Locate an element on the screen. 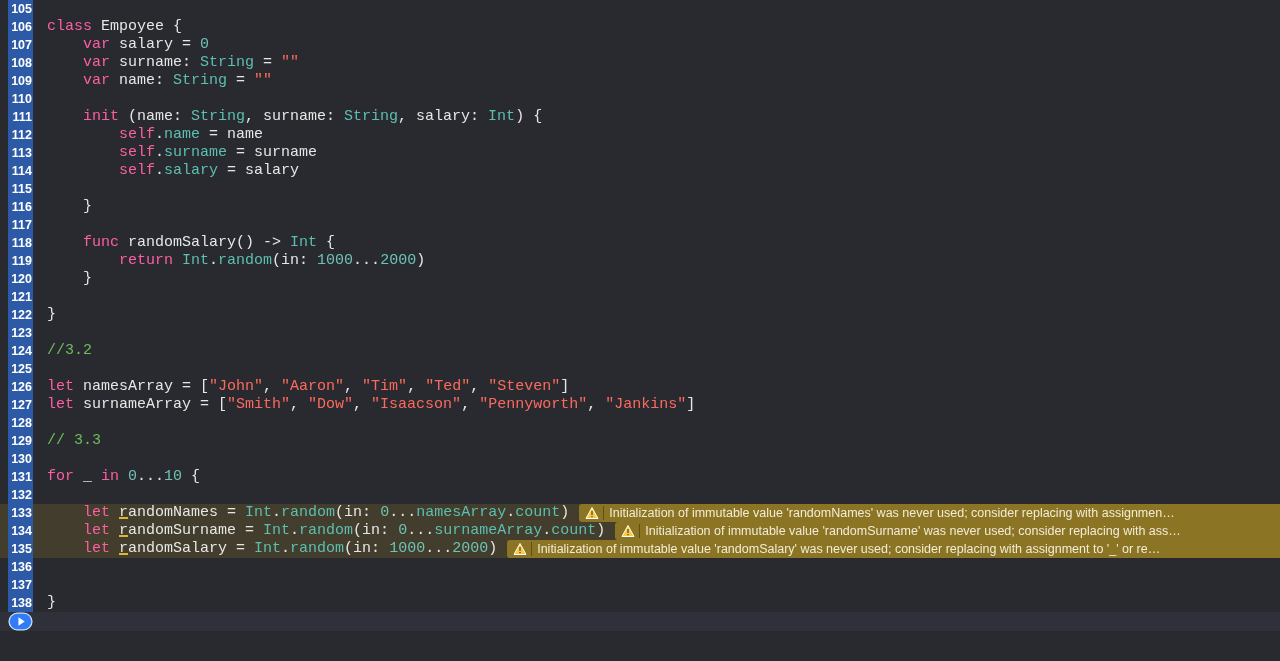 This screenshot has height=661, width=1280. line-number: 122 is located at coordinates (20, 315).